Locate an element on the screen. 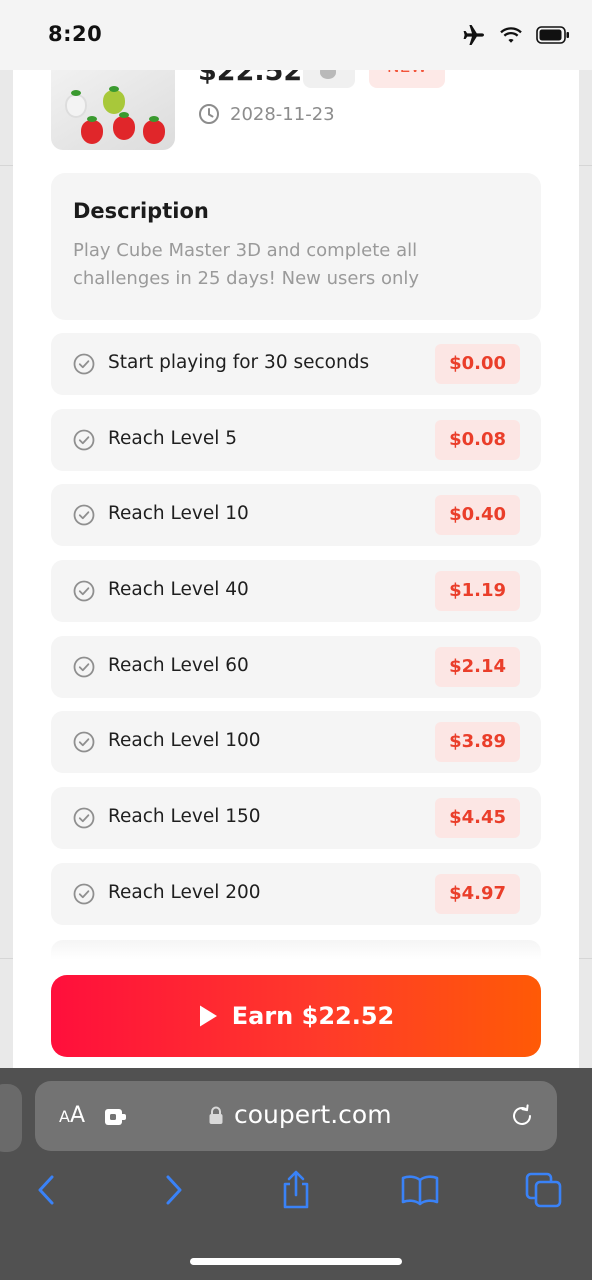 This screenshot has height=1280, width=592. chevron-right-icon is located at coordinates (174, 1190).